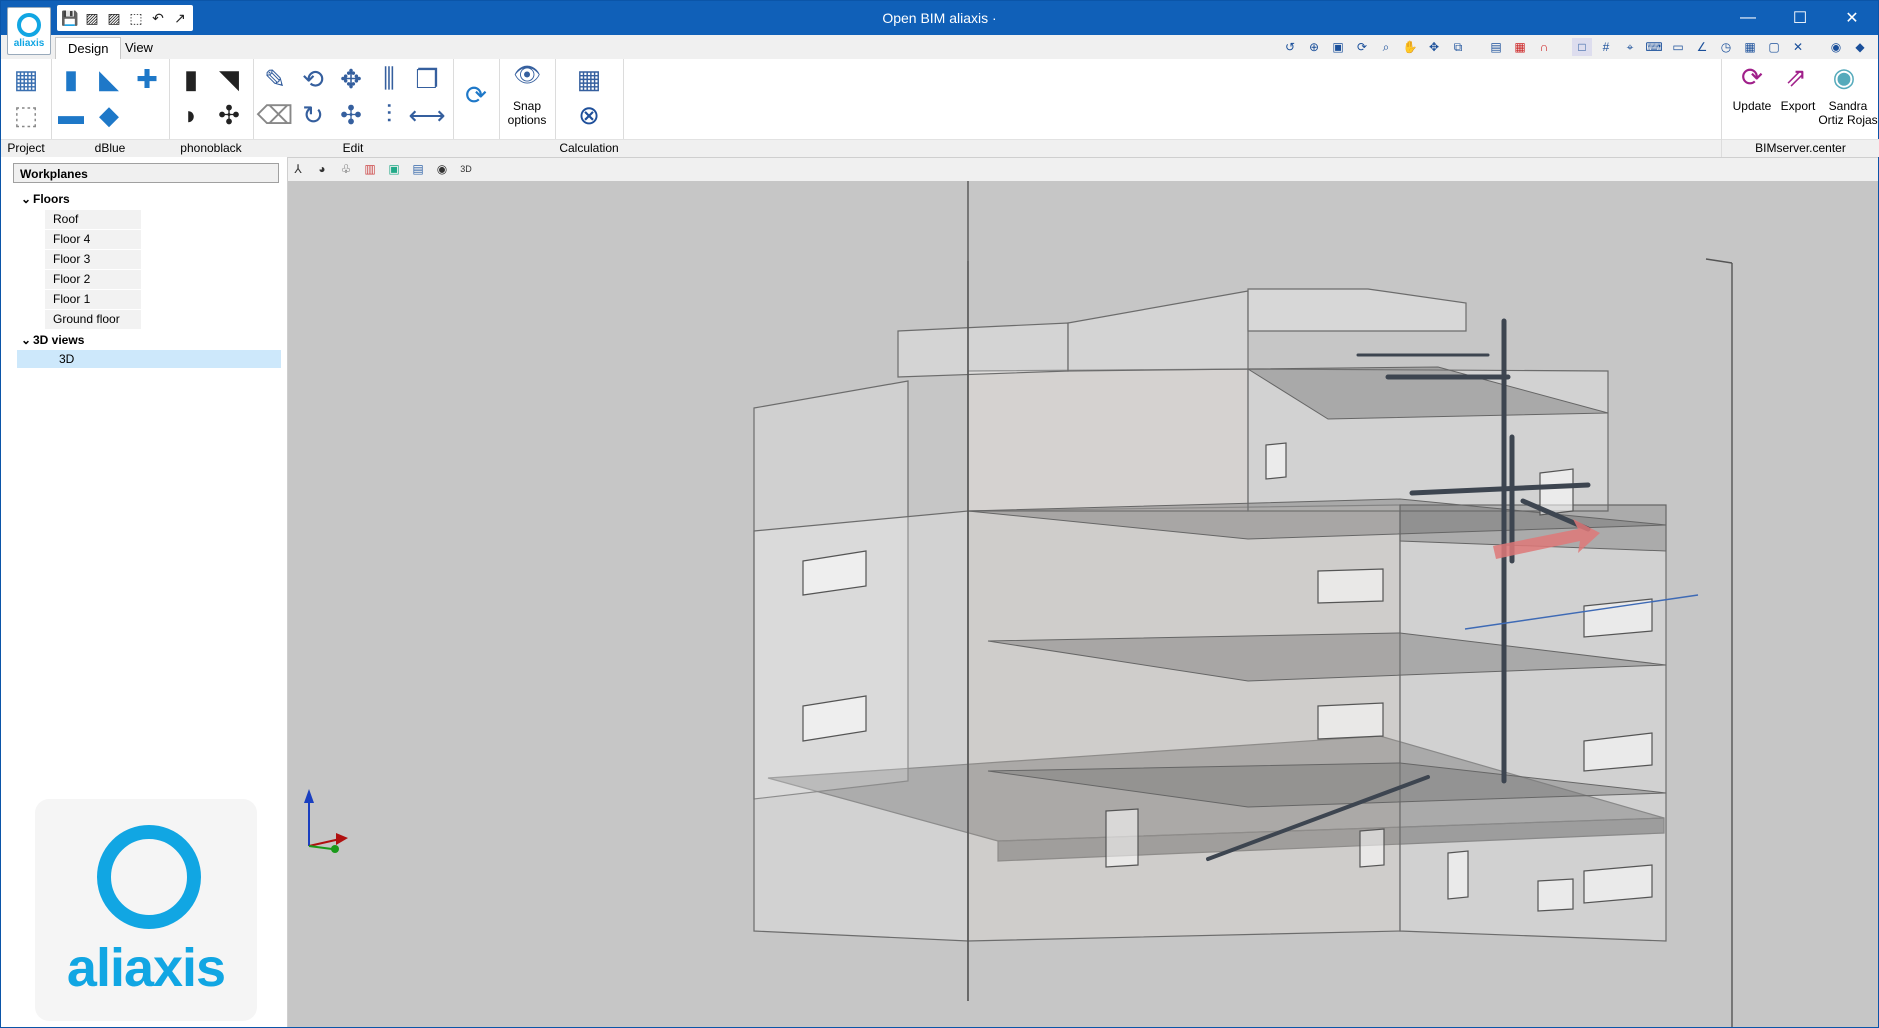  Describe the element at coordinates (939, 18) in the screenshot. I see `window-title: Open BIM aliaxis ·` at that location.